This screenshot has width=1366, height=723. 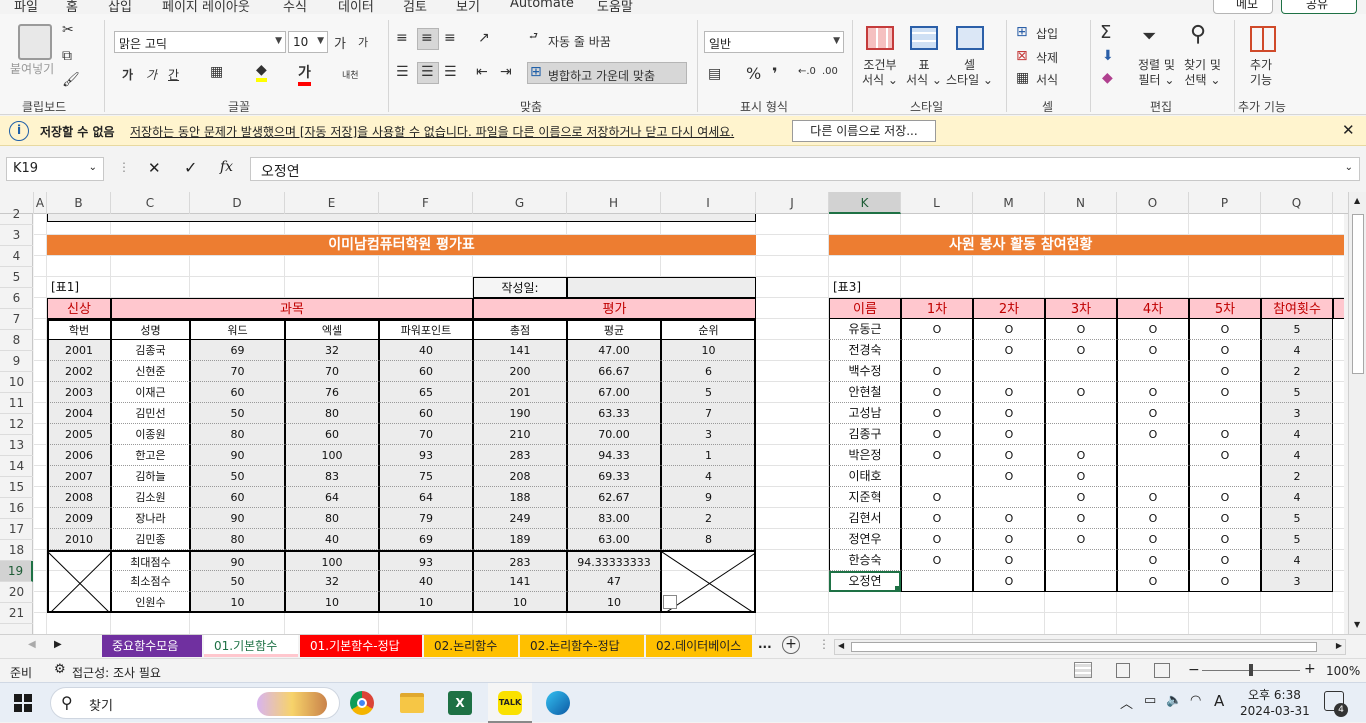 I want to click on ribbon-tab-8: Automate, so click(x=542, y=5).